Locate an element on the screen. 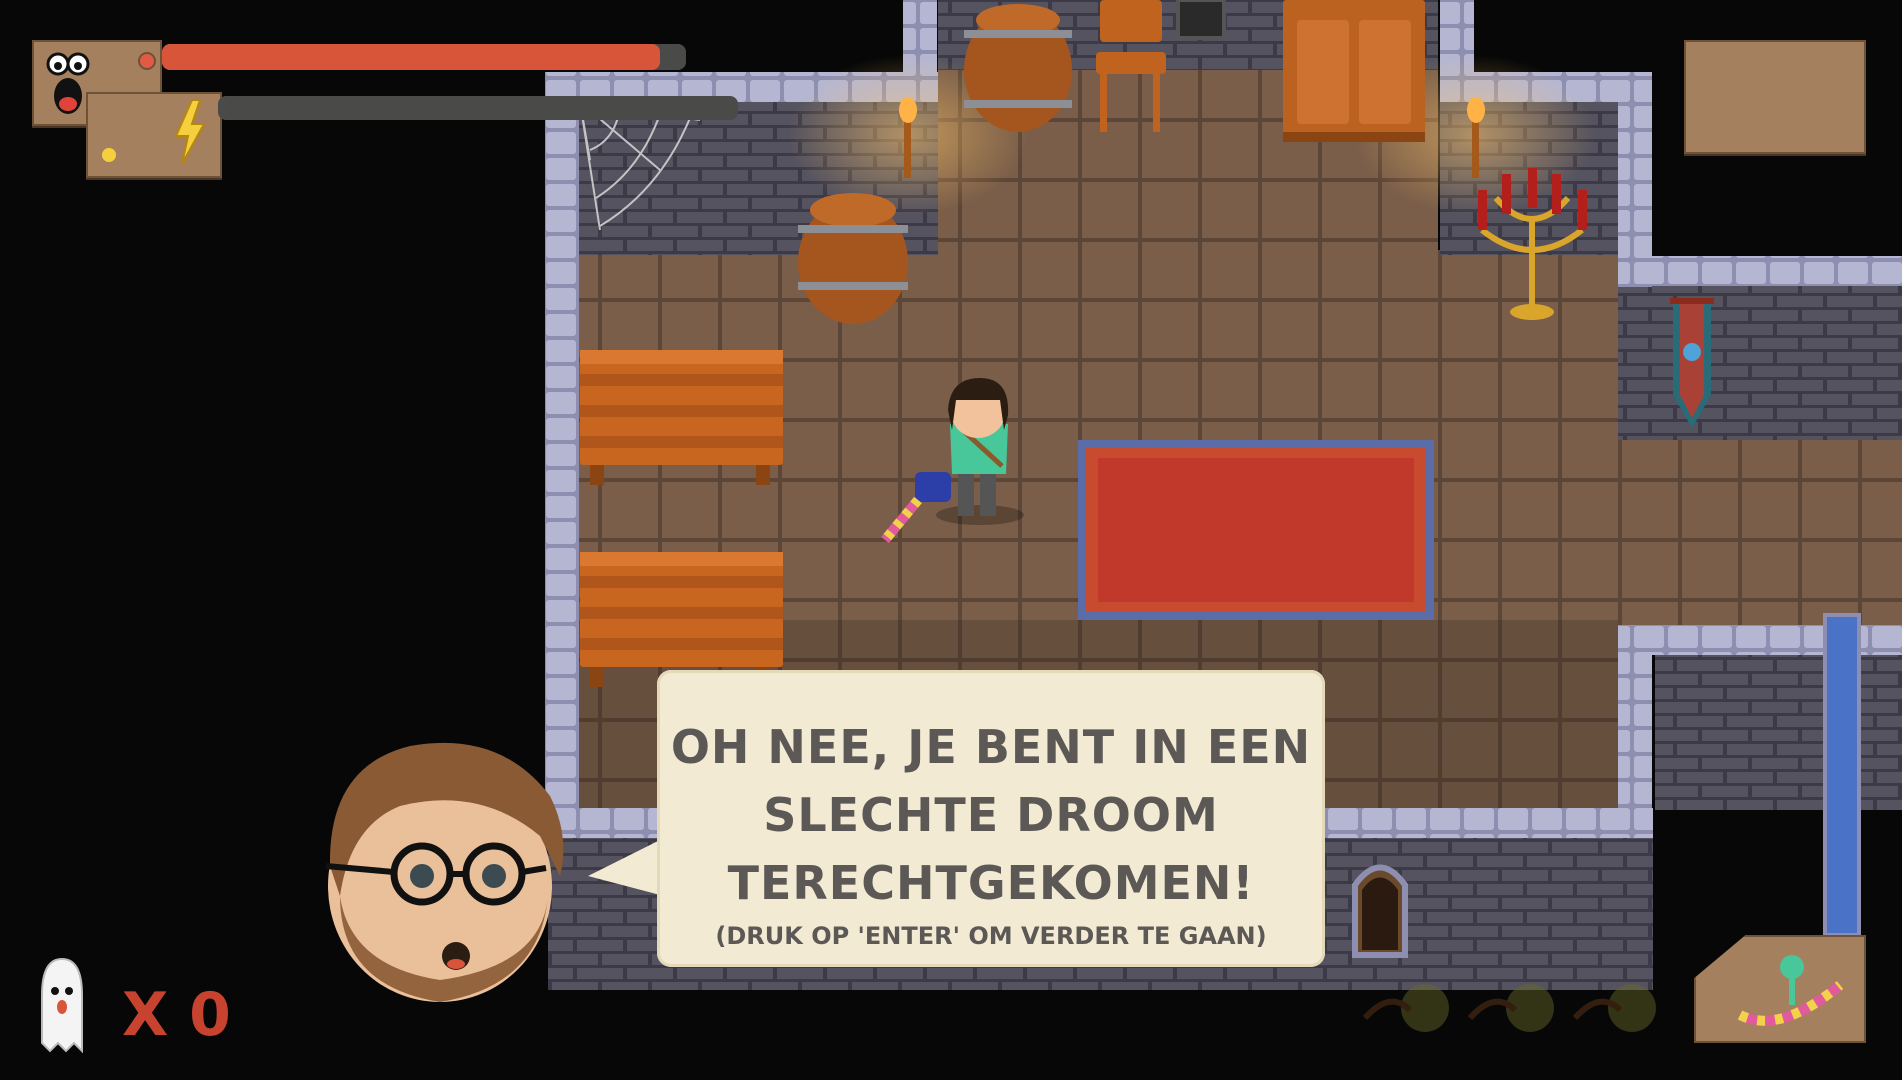 This screenshot has width=1902, height=1080. speech-bubble-tail is located at coordinates (626, 867).